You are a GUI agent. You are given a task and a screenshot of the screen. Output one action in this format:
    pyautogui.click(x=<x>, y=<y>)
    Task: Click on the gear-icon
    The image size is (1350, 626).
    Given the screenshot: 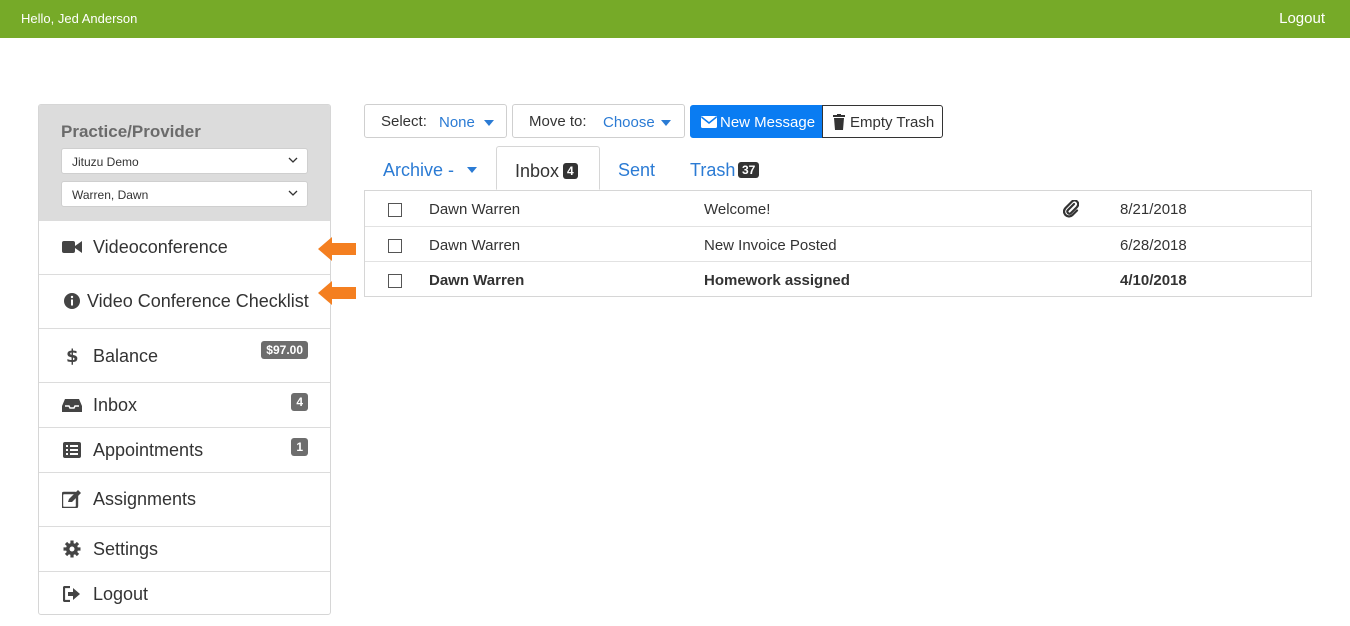 What is the action you would take?
    pyautogui.click(x=72, y=549)
    